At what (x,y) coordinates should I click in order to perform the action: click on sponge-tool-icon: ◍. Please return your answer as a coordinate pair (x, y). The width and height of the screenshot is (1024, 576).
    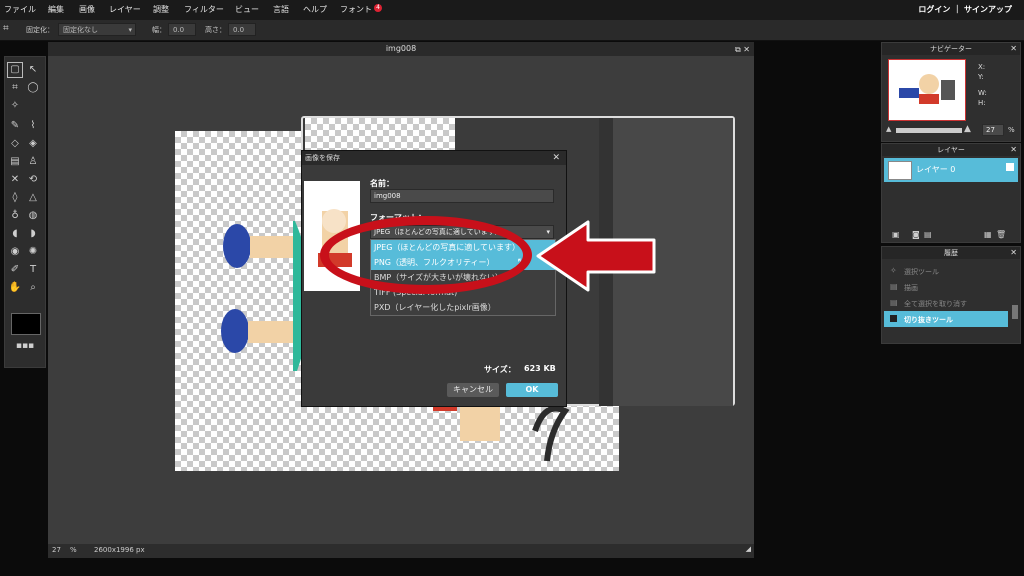
    Looking at the image, I should click on (33, 216).